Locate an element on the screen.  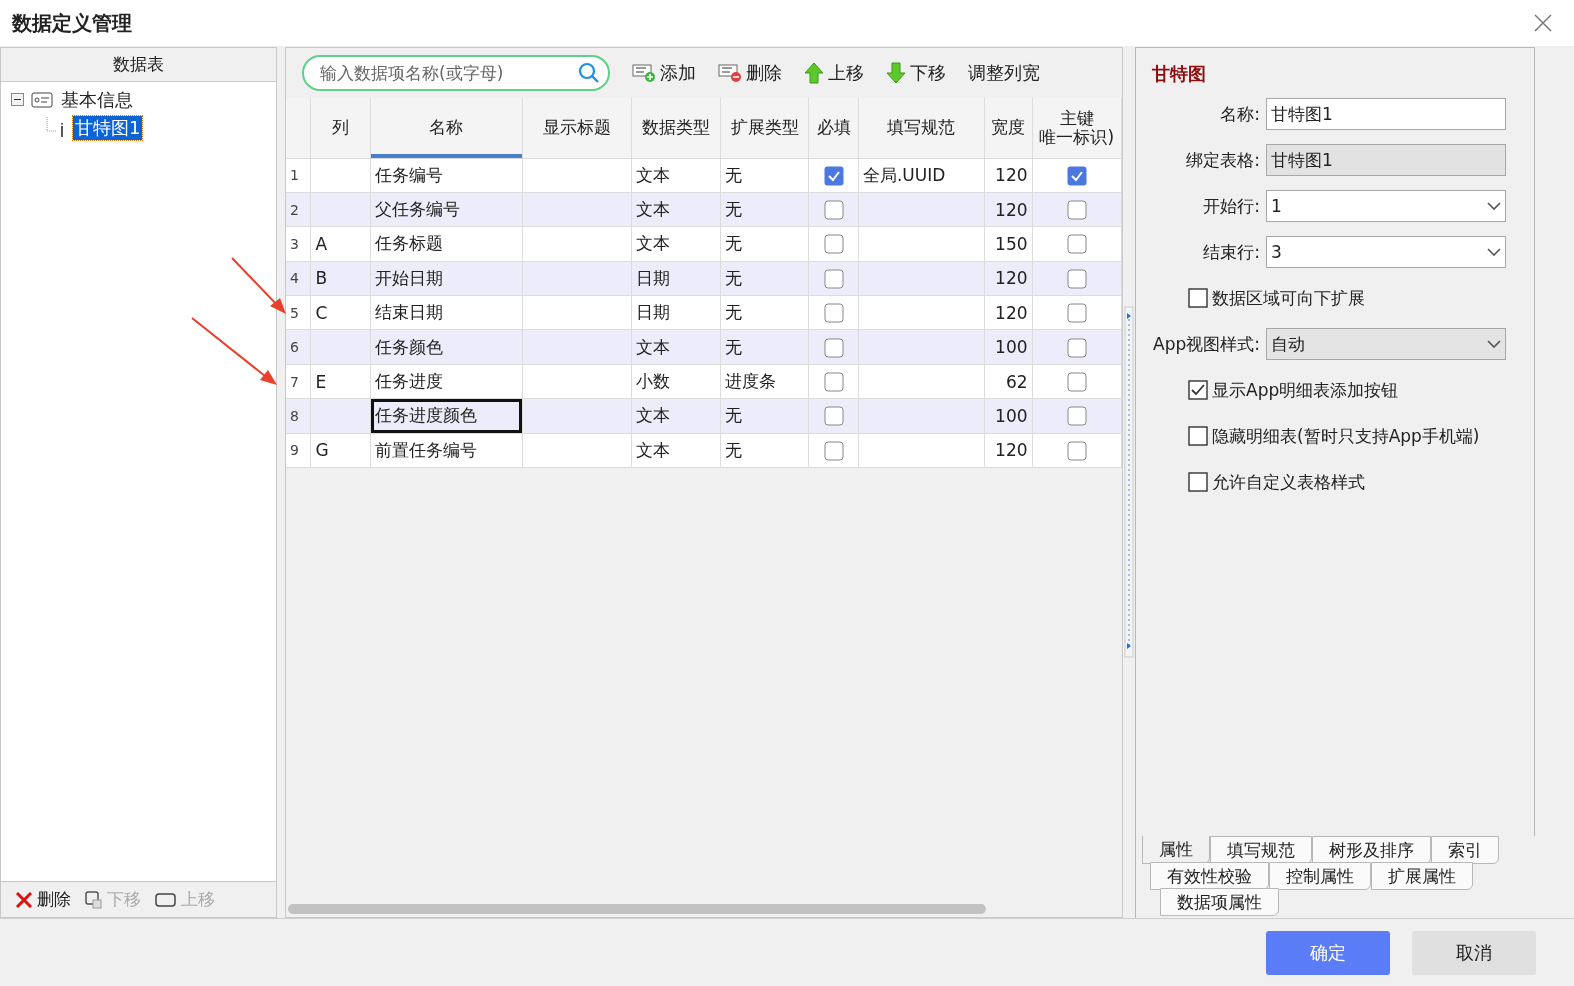
table-cell: 前置任务编号 is located at coordinates (446, 450).